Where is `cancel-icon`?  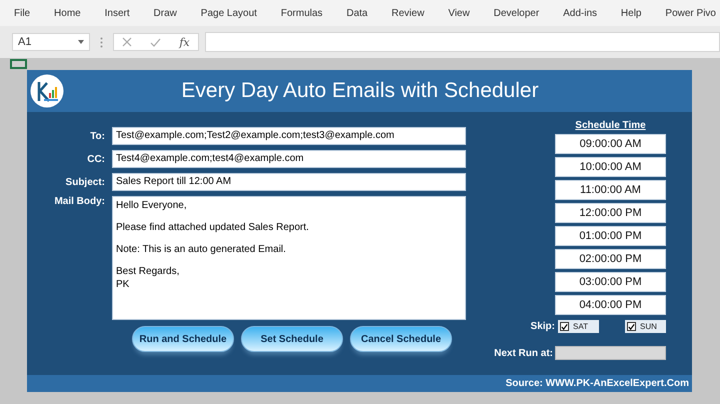 cancel-icon is located at coordinates (127, 42).